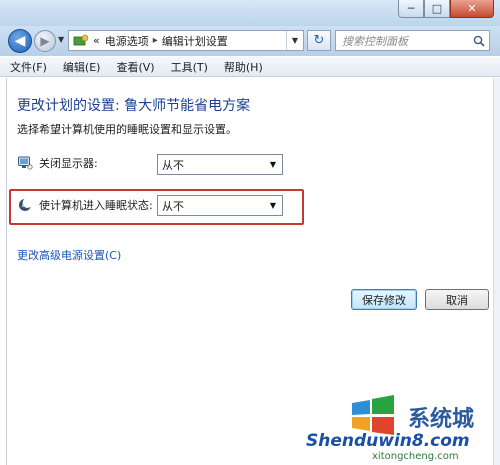 Image resolution: width=500 pixels, height=465 pixels. Describe the element at coordinates (96, 205) in the screenshot. I see `sleep-label: 使计算机进入睡眠状态:` at that location.